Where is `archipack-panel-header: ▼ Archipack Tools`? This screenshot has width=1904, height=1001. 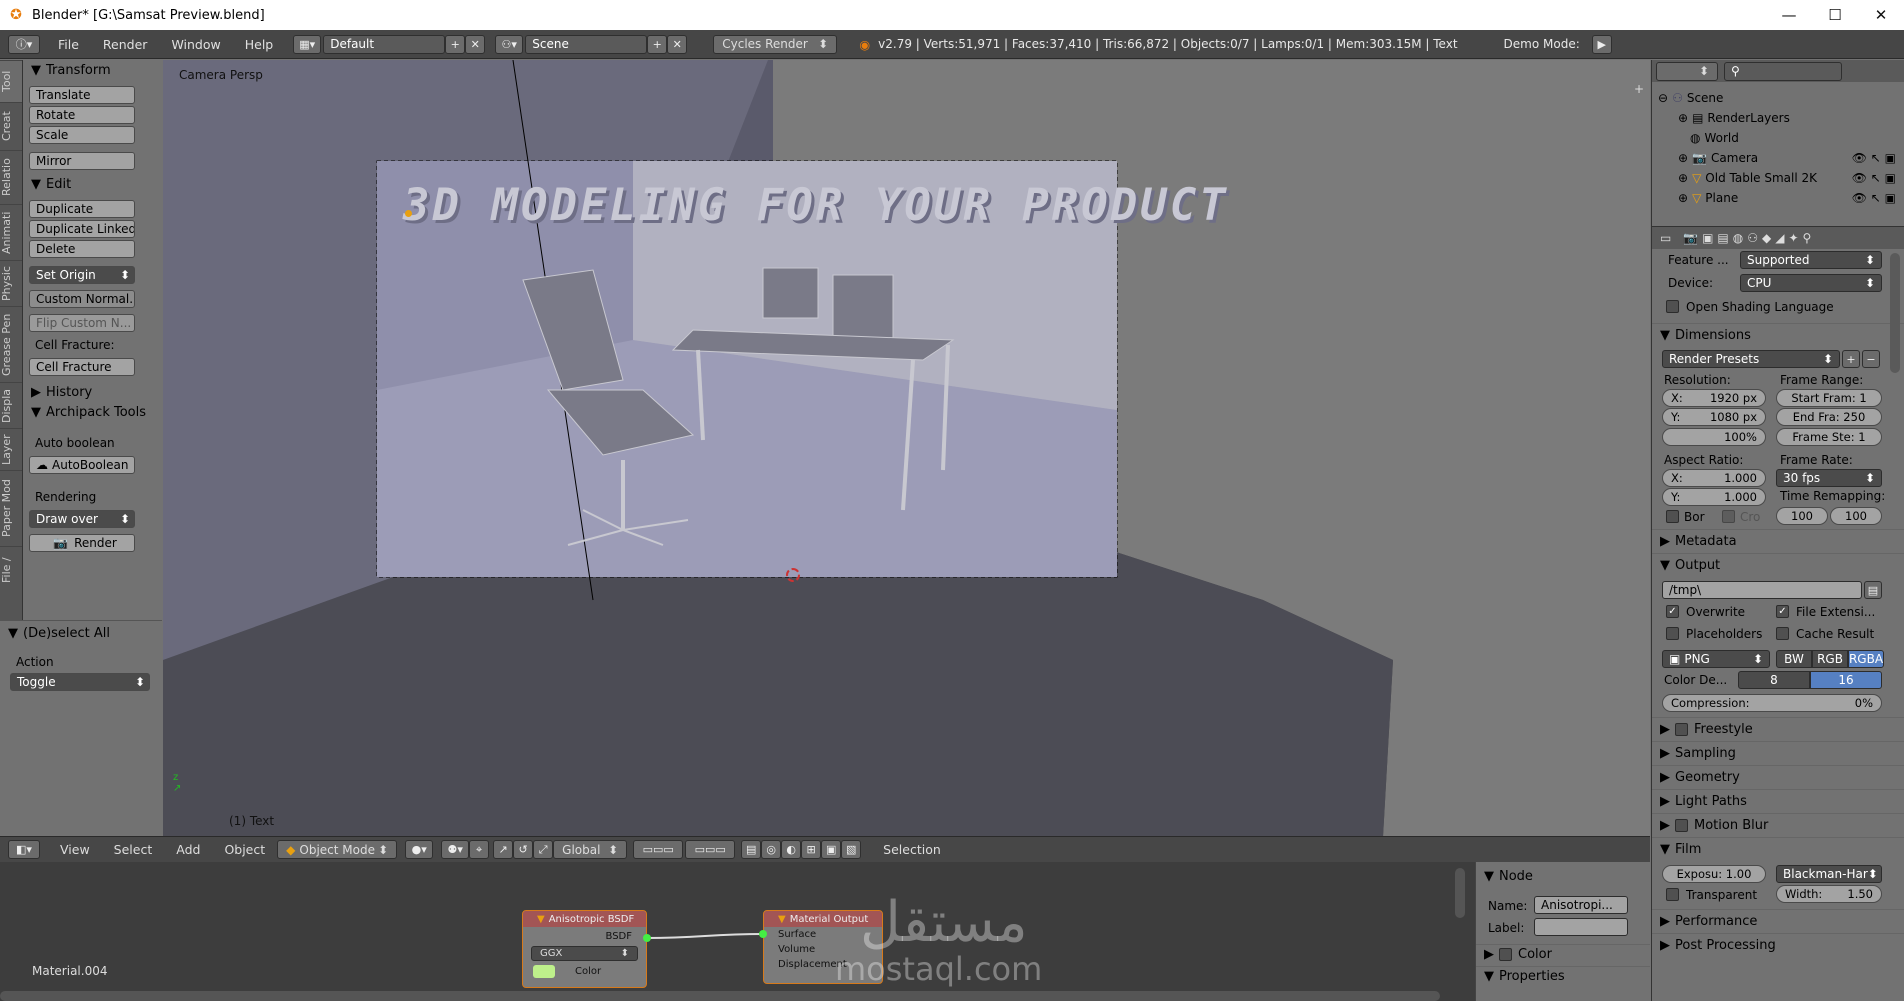 archipack-panel-header: ▼ Archipack Tools is located at coordinates (93, 412).